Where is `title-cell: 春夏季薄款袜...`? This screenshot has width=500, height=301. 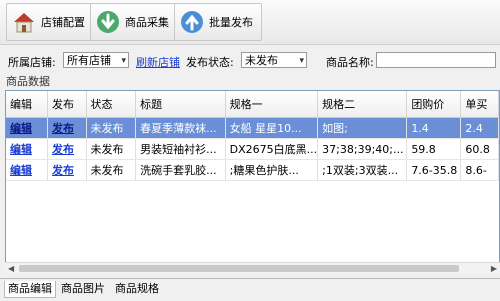 title-cell: 春夏季薄款袜... is located at coordinates (180, 128).